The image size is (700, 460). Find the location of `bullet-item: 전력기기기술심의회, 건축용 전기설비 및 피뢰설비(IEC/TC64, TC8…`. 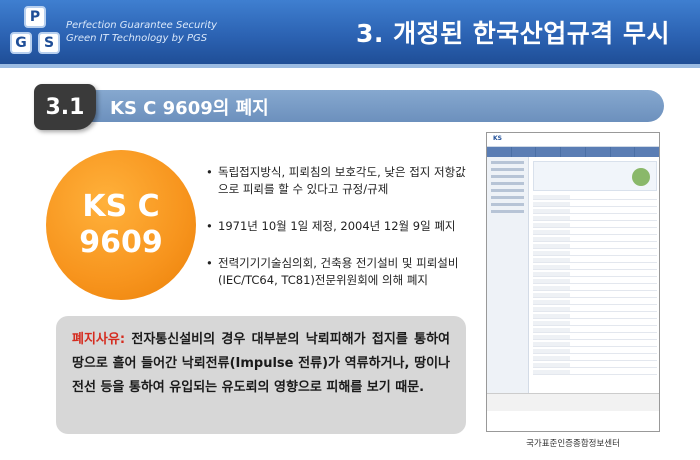

bullet-item: 전력기기기술심의회, 건축용 전기설비 및 피뢰설비(IEC/TC64, TC8… is located at coordinates (341, 272).